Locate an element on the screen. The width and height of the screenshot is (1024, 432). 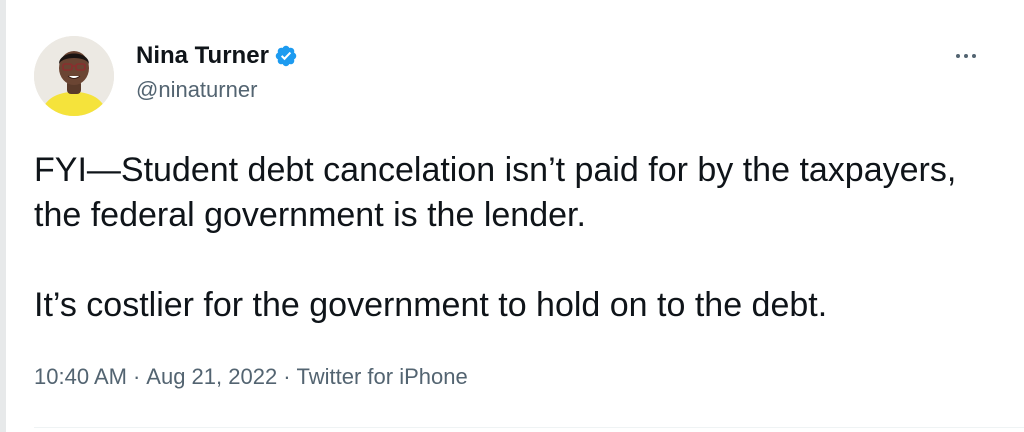
tweet-header: Nina Turner @ninaturner is located at coordinates (166, 76).